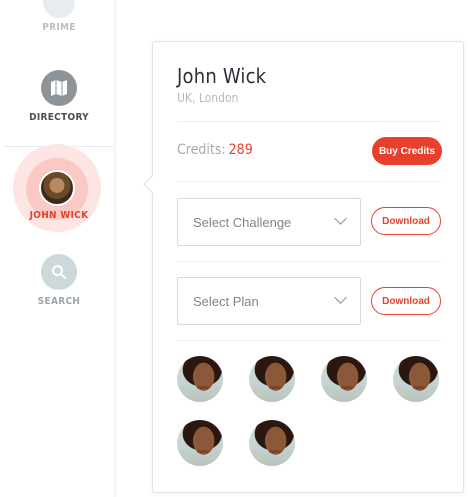 This screenshot has height=497, width=468. I want to click on credits-label: Credits:, so click(201, 150).